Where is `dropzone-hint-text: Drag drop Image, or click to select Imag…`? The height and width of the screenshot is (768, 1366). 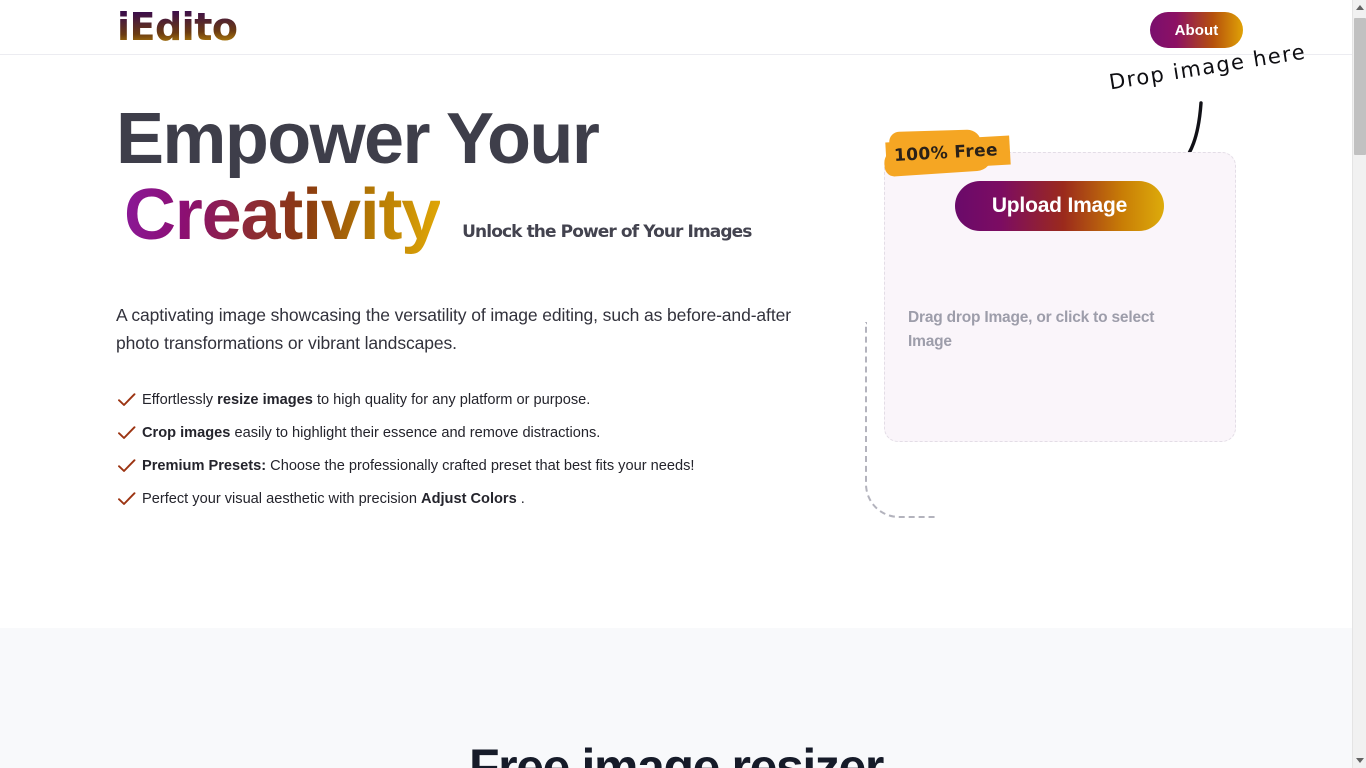
dropzone-hint-text: Drag drop Image, or click to select Imag… is located at coordinates (1031, 329).